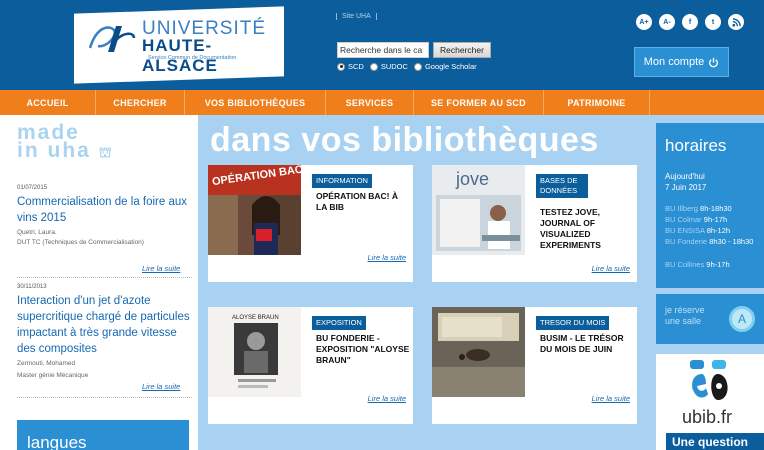 The height and width of the screenshot is (450, 764). I want to click on rss-icon, so click(736, 22).